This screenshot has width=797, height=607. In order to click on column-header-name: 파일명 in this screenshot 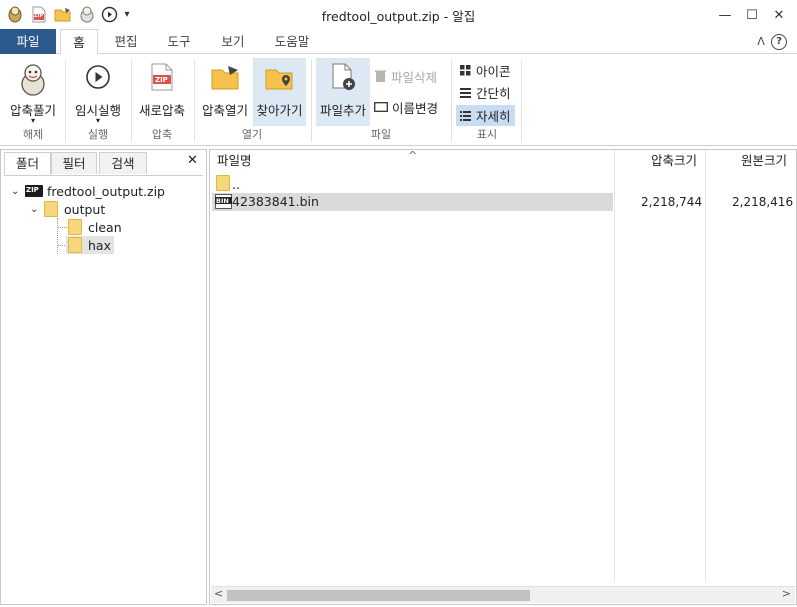, I will do `click(234, 161)`.